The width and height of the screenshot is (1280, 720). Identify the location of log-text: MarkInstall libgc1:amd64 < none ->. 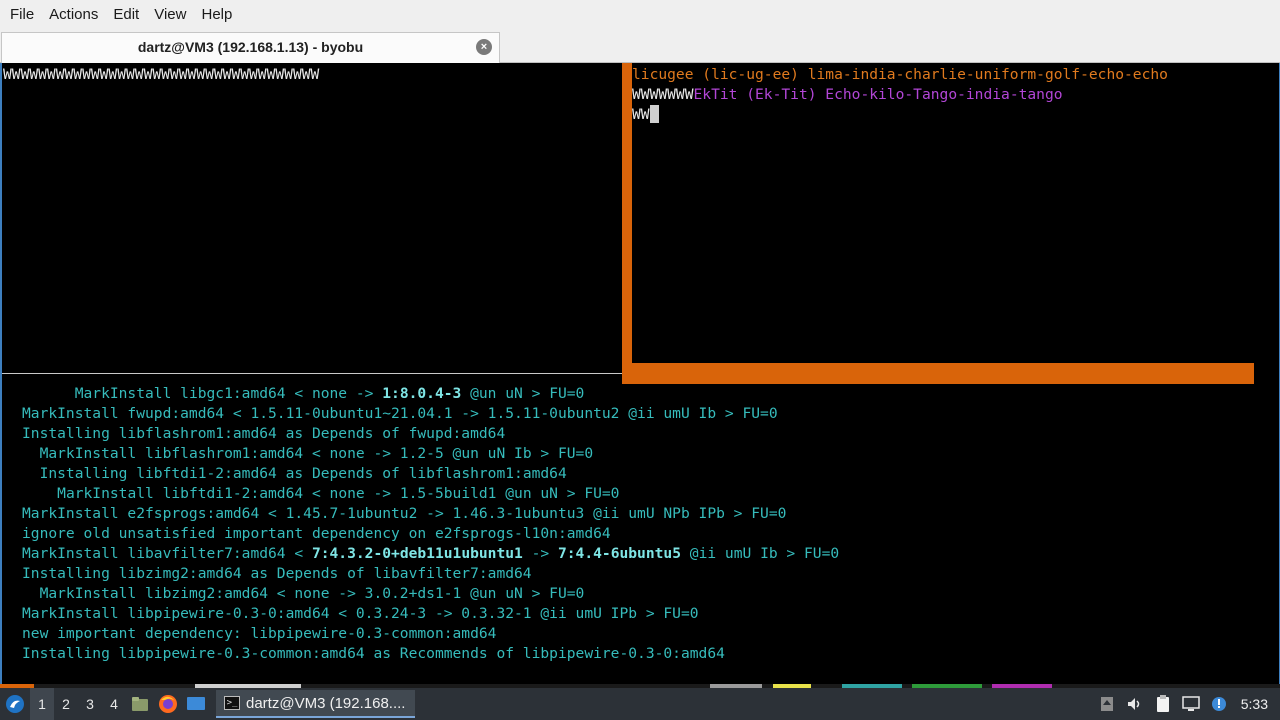
(228, 393).